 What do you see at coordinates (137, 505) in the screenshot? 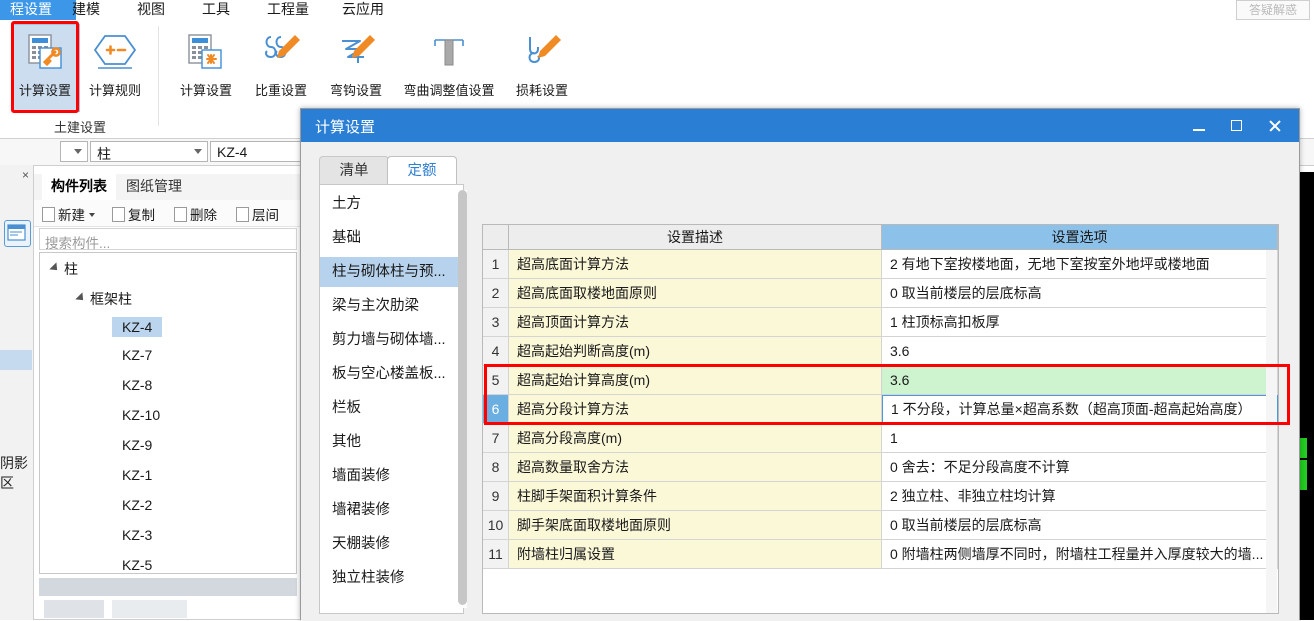
I see `tree-leaf-kz-2: KZ-2` at bounding box center [137, 505].